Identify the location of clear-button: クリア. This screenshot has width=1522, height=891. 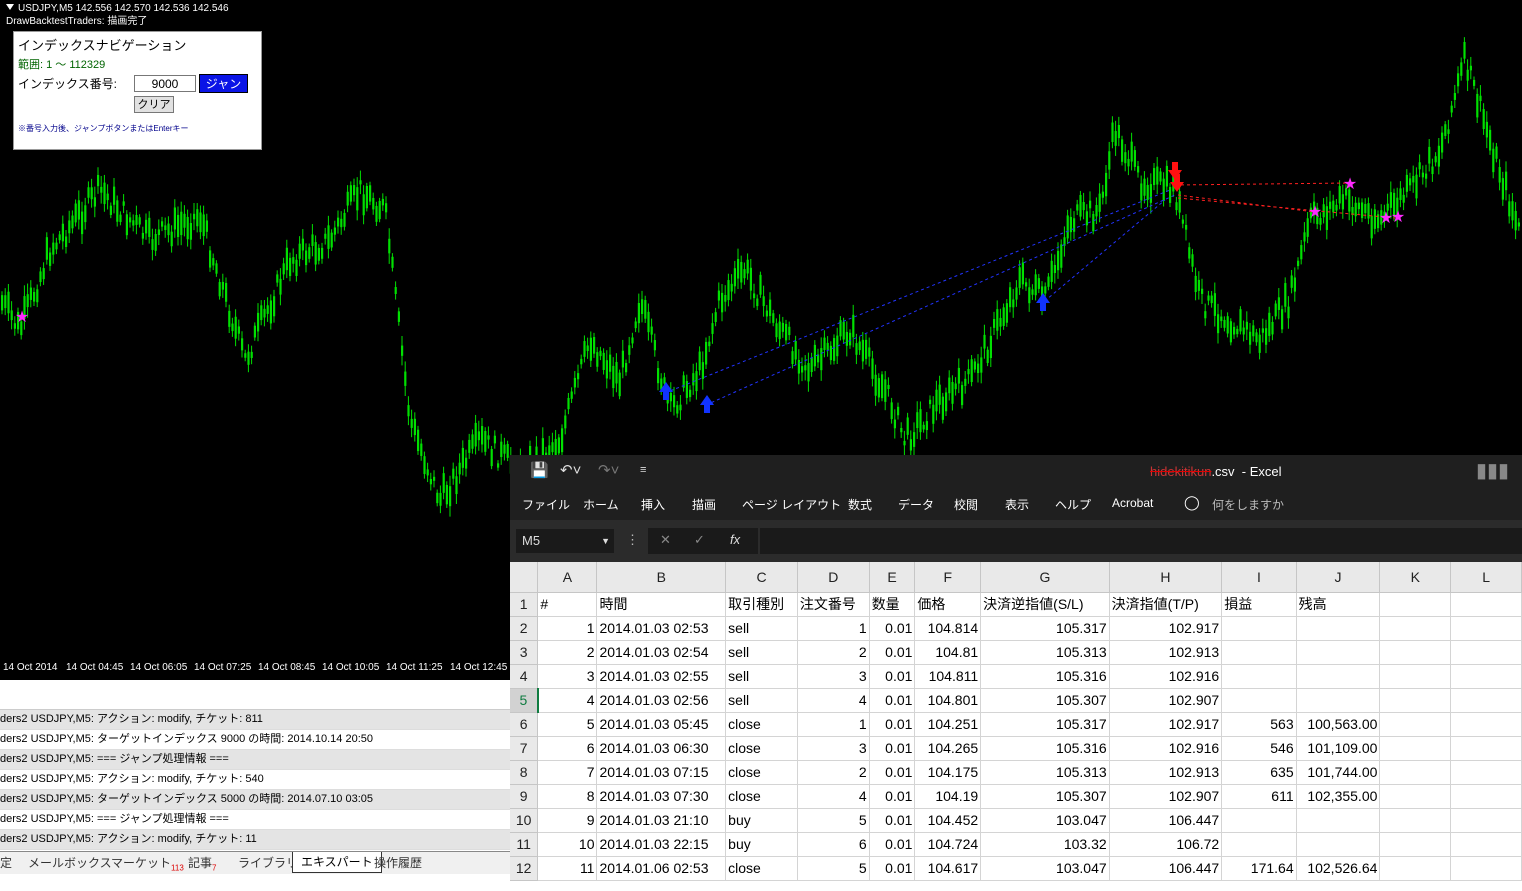
(154, 104).